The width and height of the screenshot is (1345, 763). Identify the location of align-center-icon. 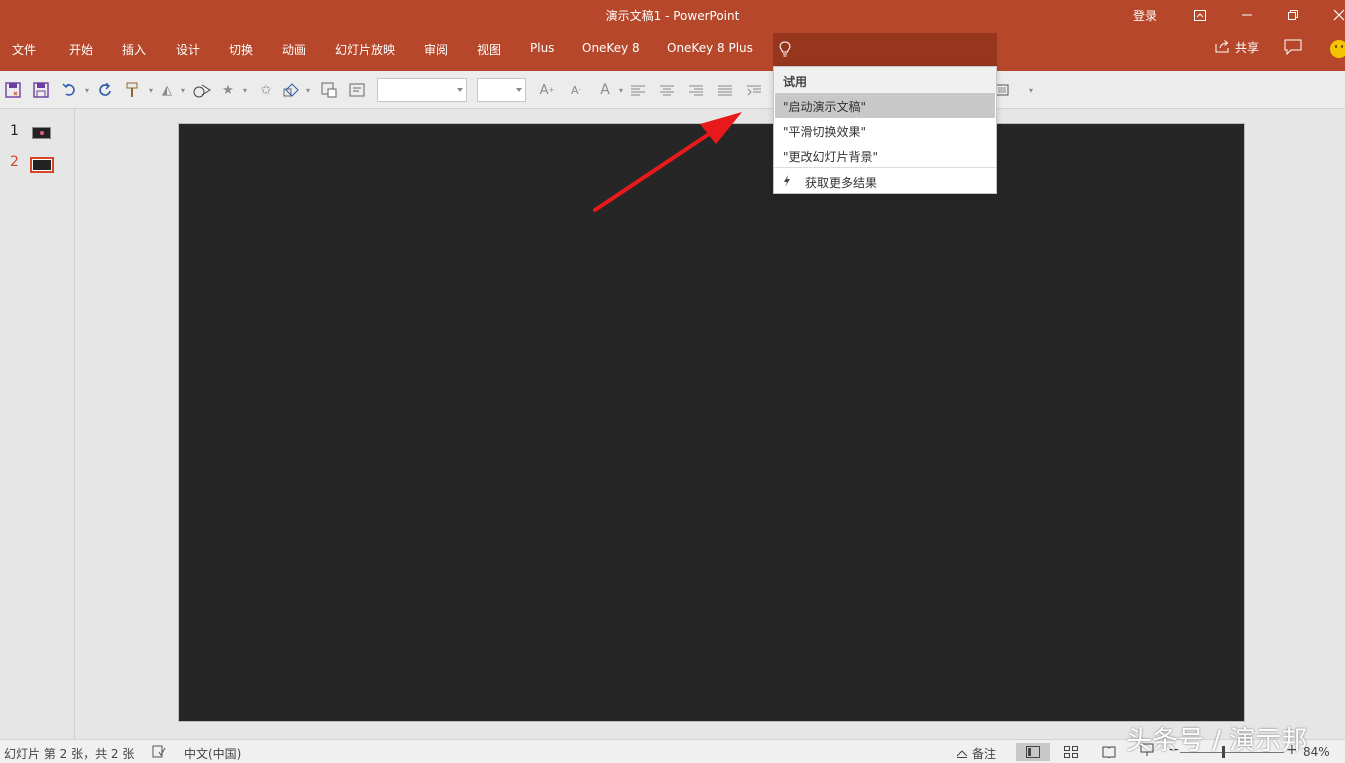
(667, 90).